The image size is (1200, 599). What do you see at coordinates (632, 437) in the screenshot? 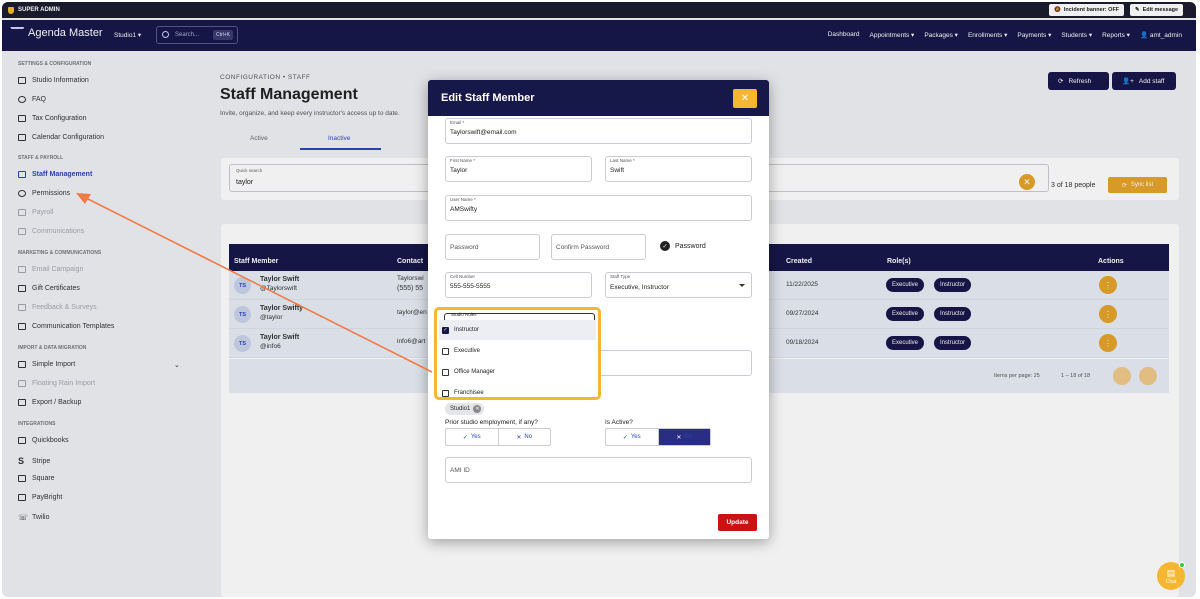
I see `active-yes-button: ✓ Yes` at bounding box center [632, 437].